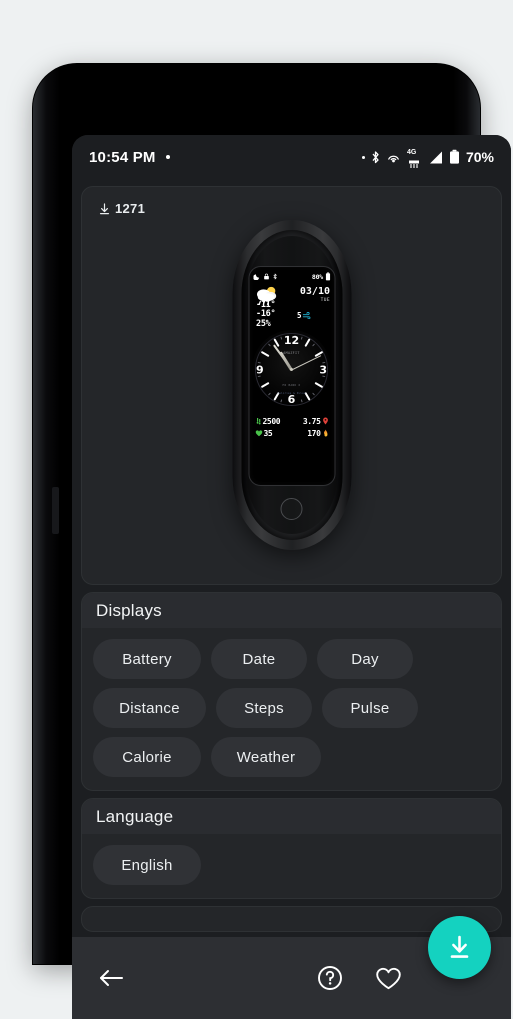 Image resolution: width=513 pixels, height=1019 pixels. I want to click on small-dot-icon, so click(363, 157).